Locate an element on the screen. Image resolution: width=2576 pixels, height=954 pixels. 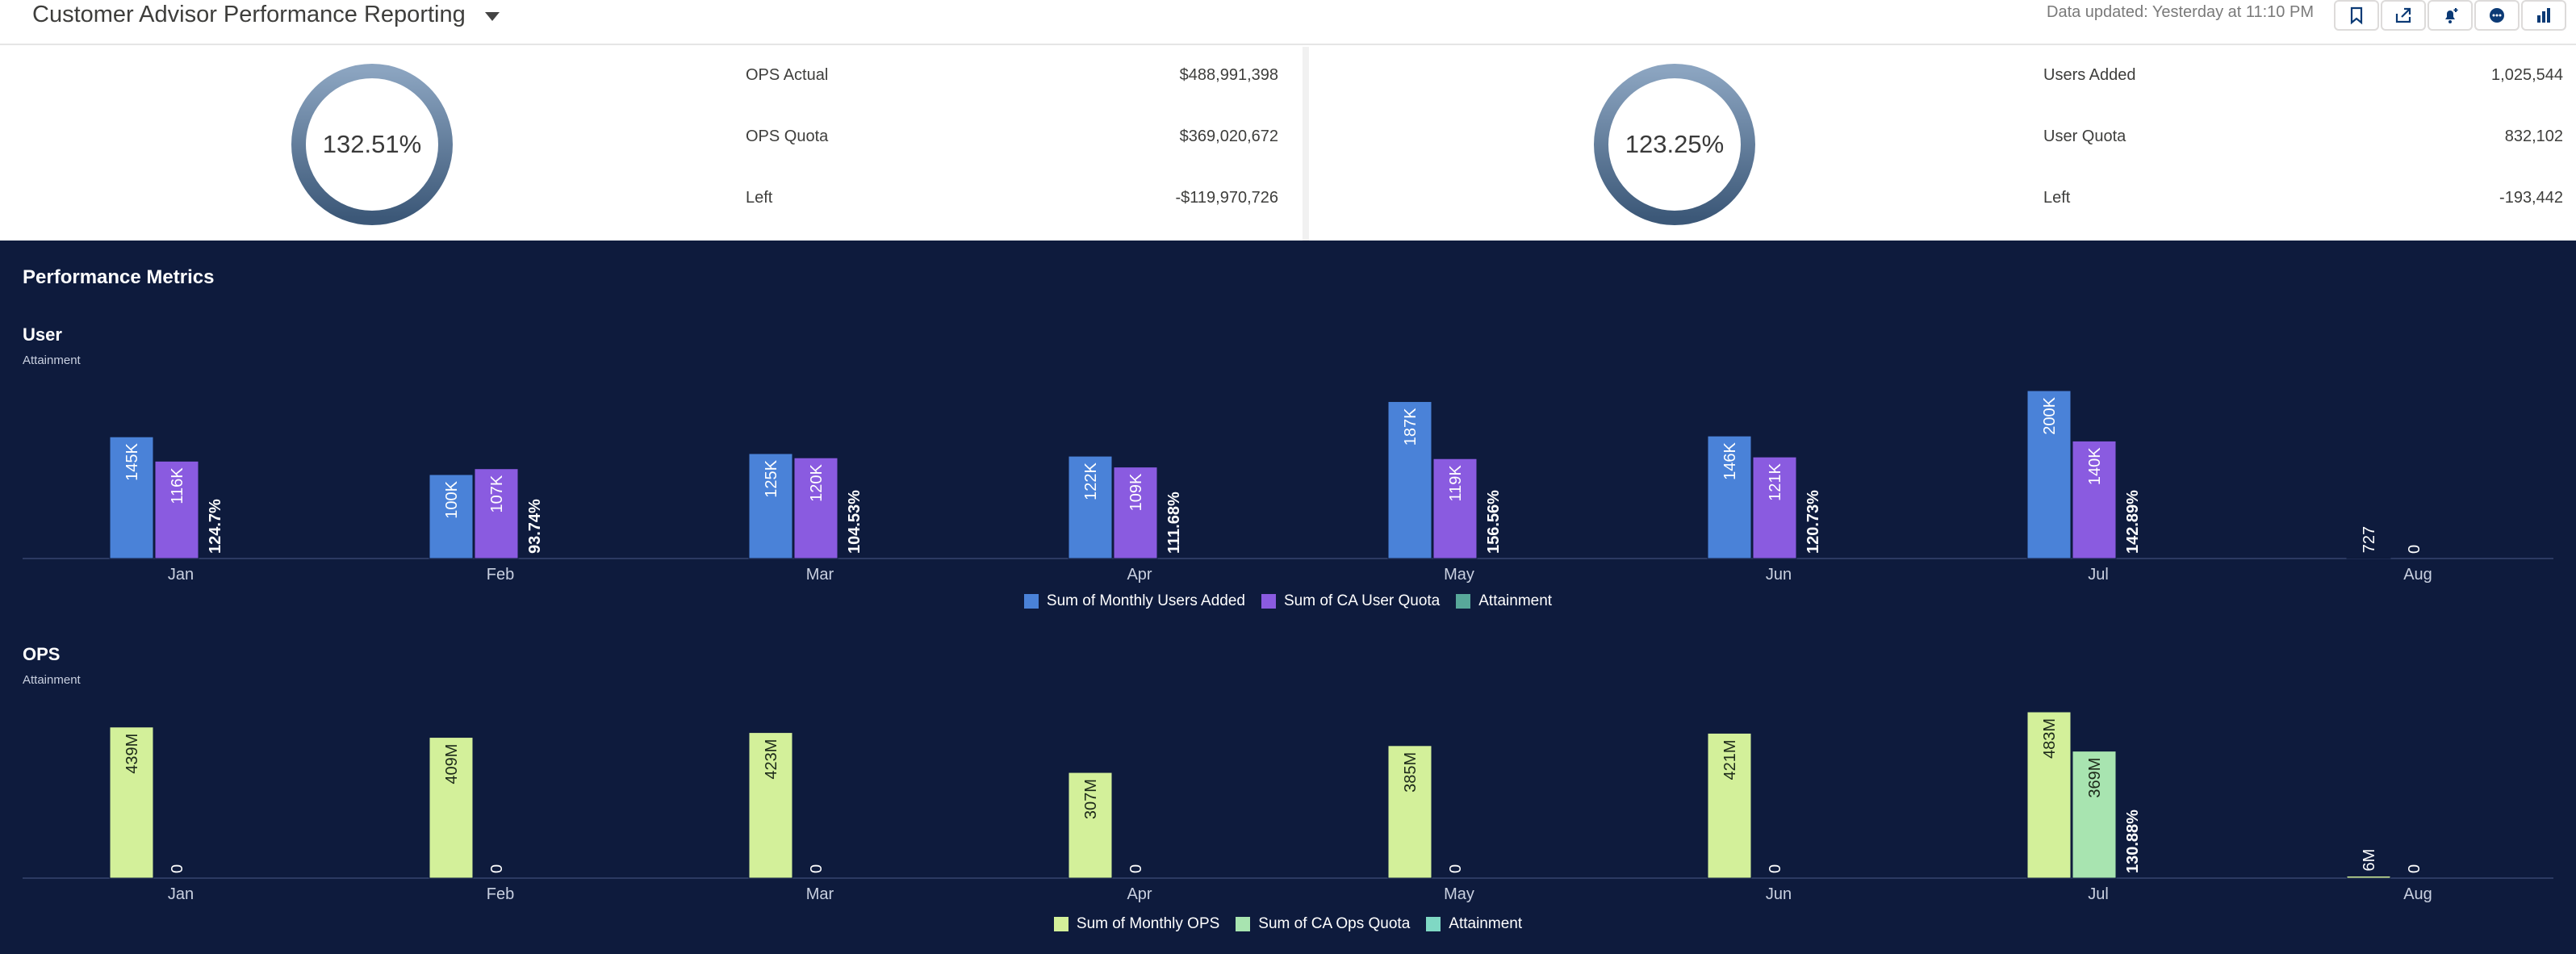
users-attainment-value: 123.25% is located at coordinates (1675, 144).